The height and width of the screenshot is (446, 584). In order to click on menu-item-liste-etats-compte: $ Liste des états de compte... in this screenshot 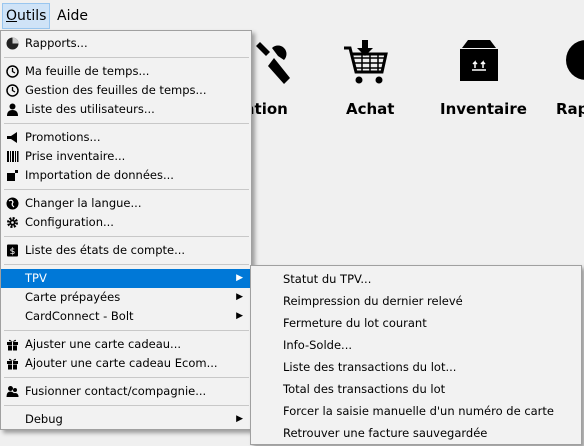, I will do `click(126, 250)`.